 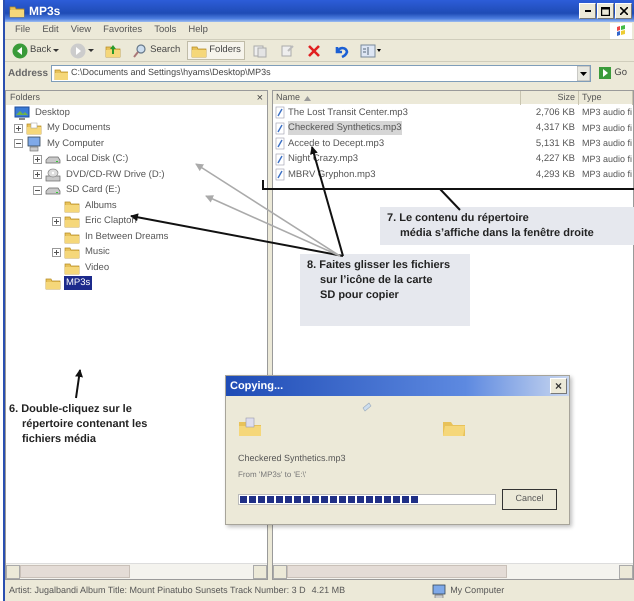 I want to click on file-size: 2,706 KB, so click(x=555, y=113).